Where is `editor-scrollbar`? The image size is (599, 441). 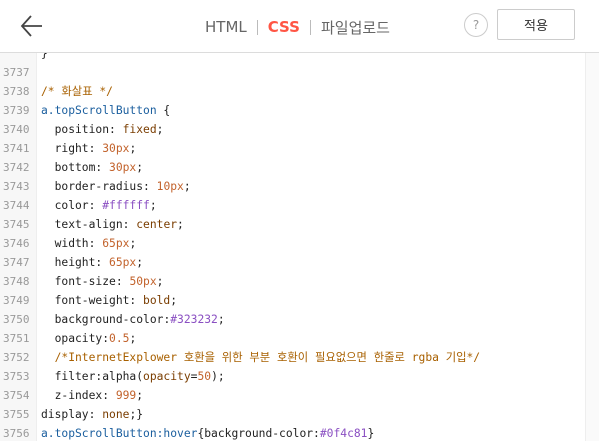
editor-scrollbar is located at coordinates (592, 247).